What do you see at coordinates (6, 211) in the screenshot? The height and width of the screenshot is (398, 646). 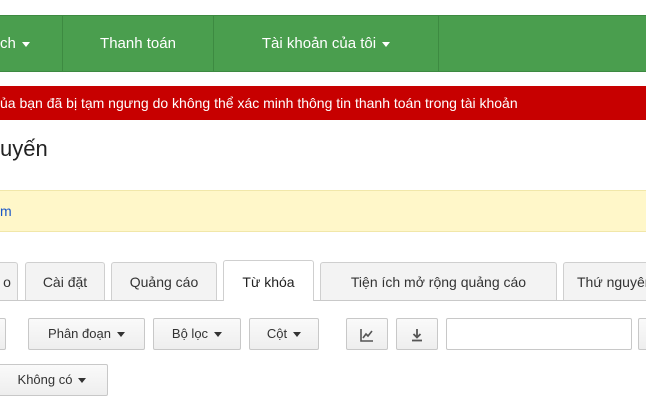 I see `notice-link: m` at bounding box center [6, 211].